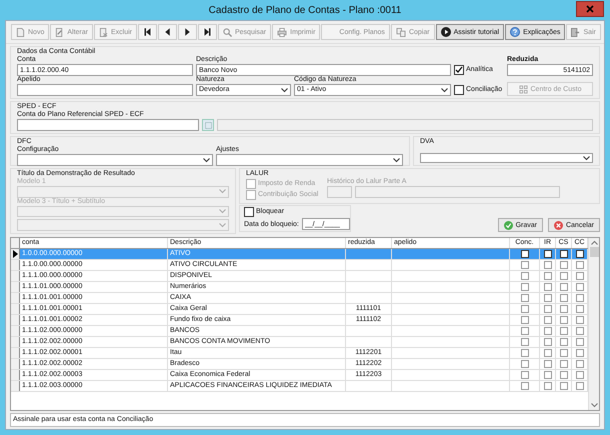 This screenshot has width=610, height=435. What do you see at coordinates (523, 89) in the screenshot?
I see `grid-icon` at bounding box center [523, 89].